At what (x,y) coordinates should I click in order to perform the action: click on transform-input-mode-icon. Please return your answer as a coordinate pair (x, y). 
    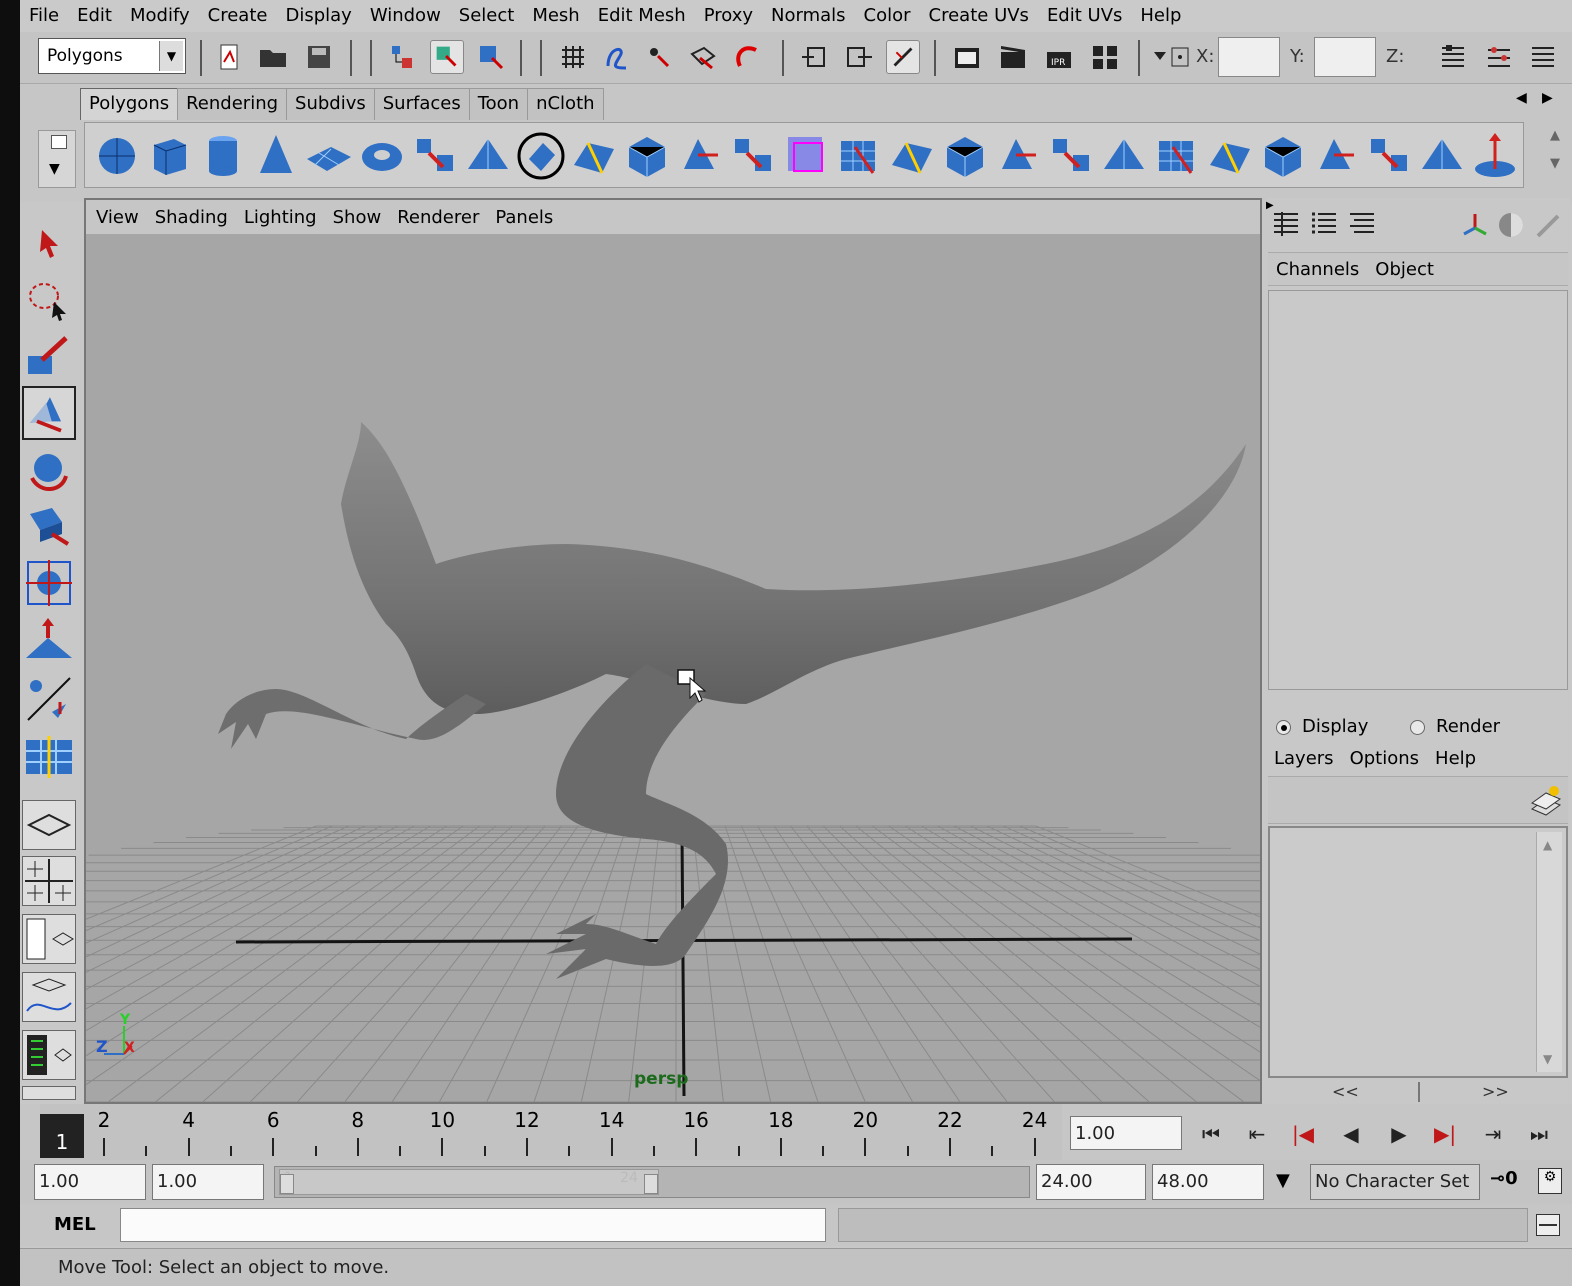
    Looking at the image, I should click on (1172, 57).